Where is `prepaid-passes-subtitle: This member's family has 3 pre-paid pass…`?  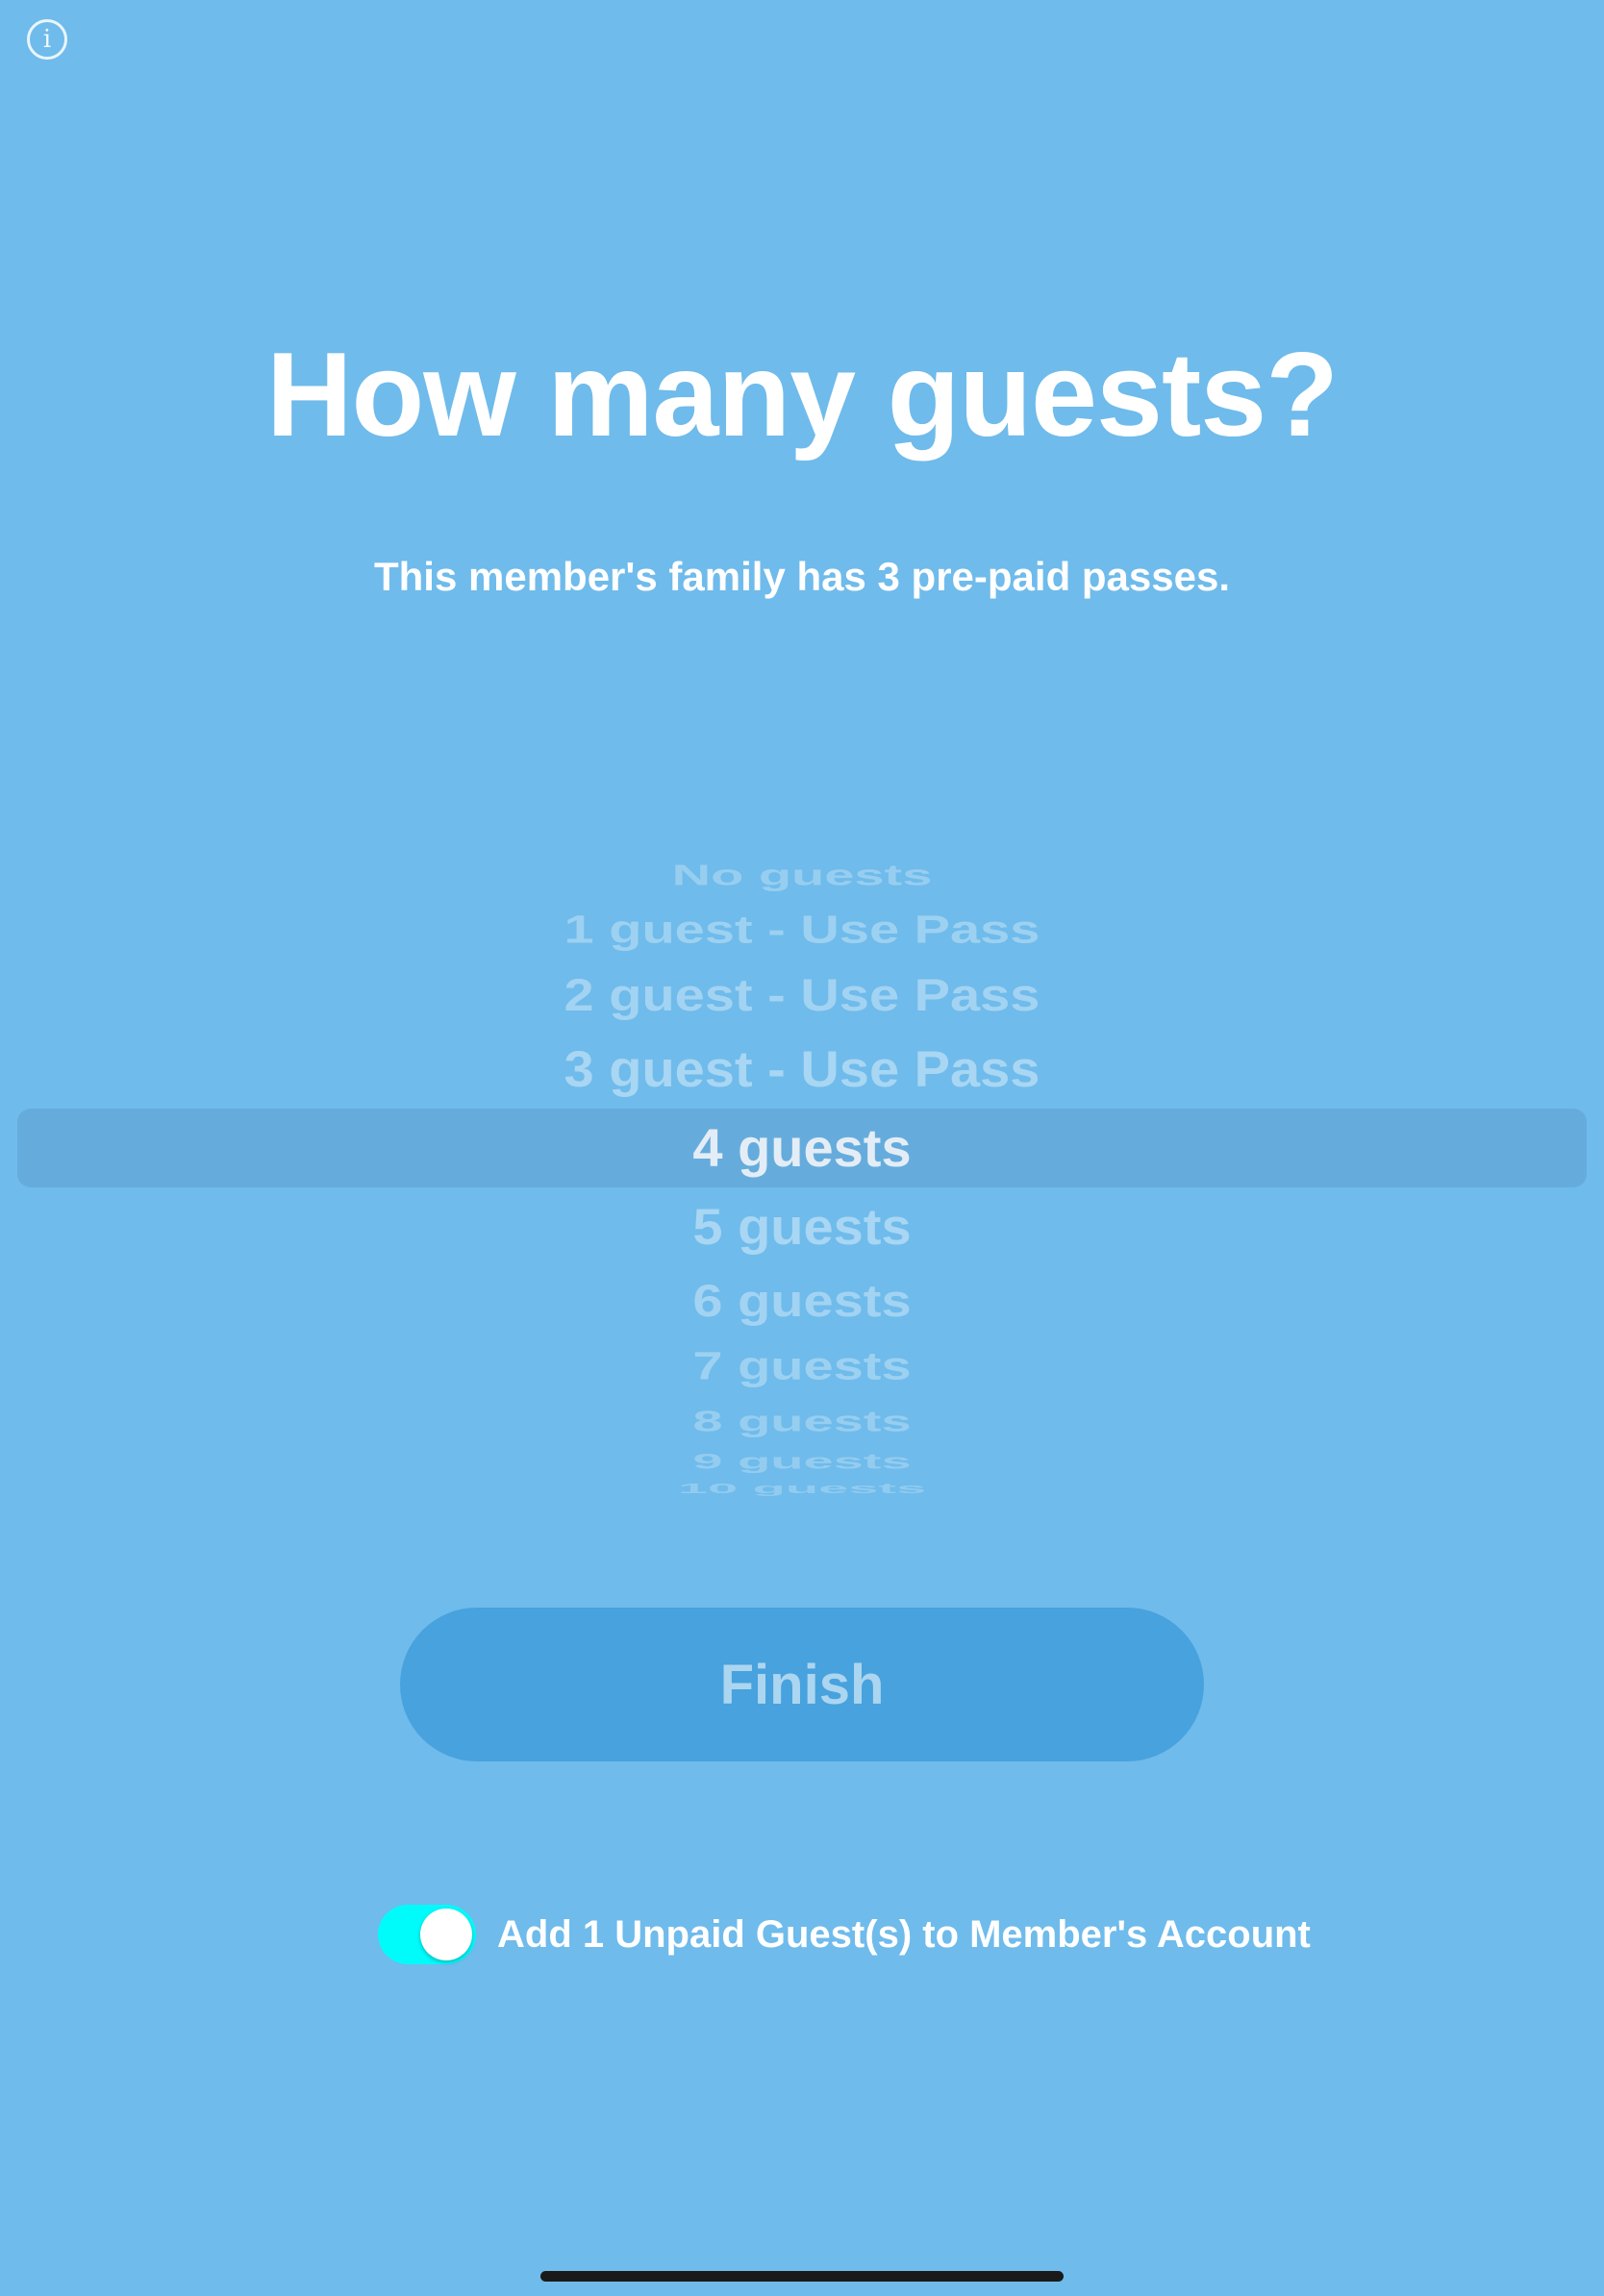
prepaid-passes-subtitle: This member's family has 3 pre-paid pass… is located at coordinates (802, 576).